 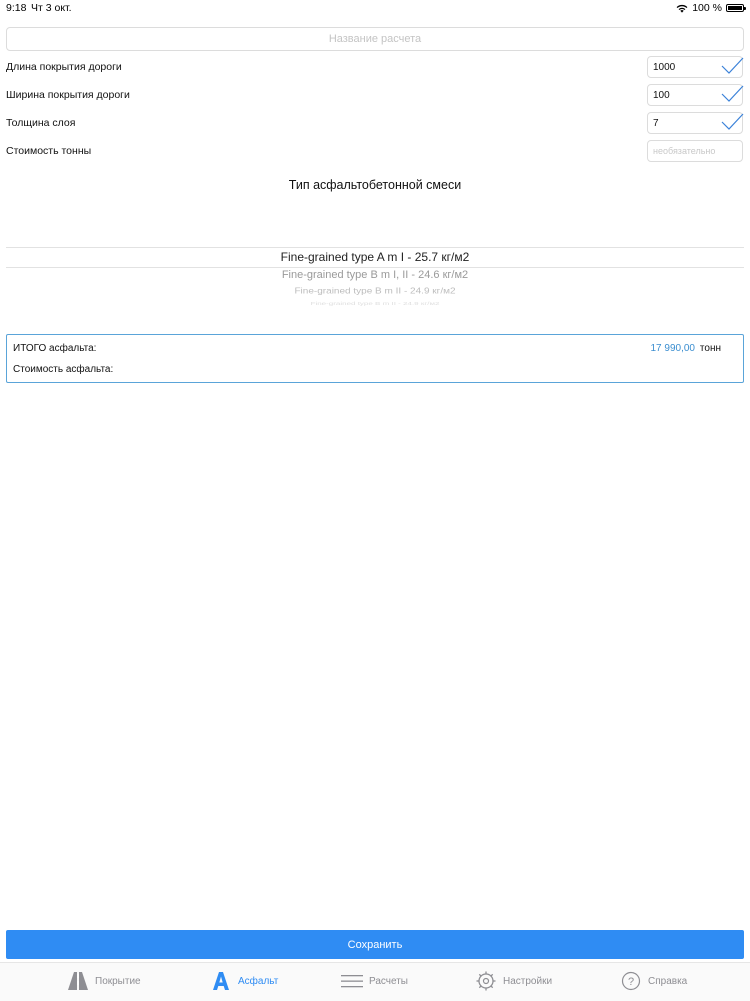 I want to click on ton-cost-row: Стоимость тонны, so click(x=375, y=152).